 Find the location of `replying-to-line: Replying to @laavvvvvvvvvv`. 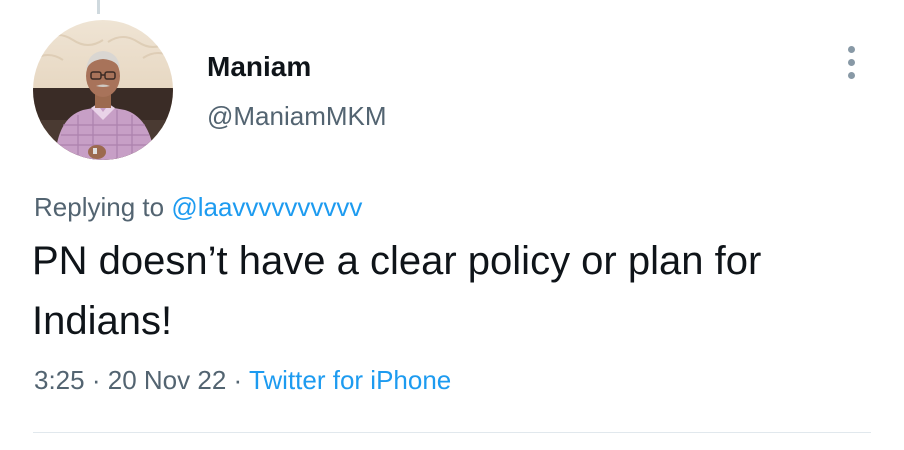

replying-to-line: Replying to @laavvvvvvvvvv is located at coordinates (198, 207).